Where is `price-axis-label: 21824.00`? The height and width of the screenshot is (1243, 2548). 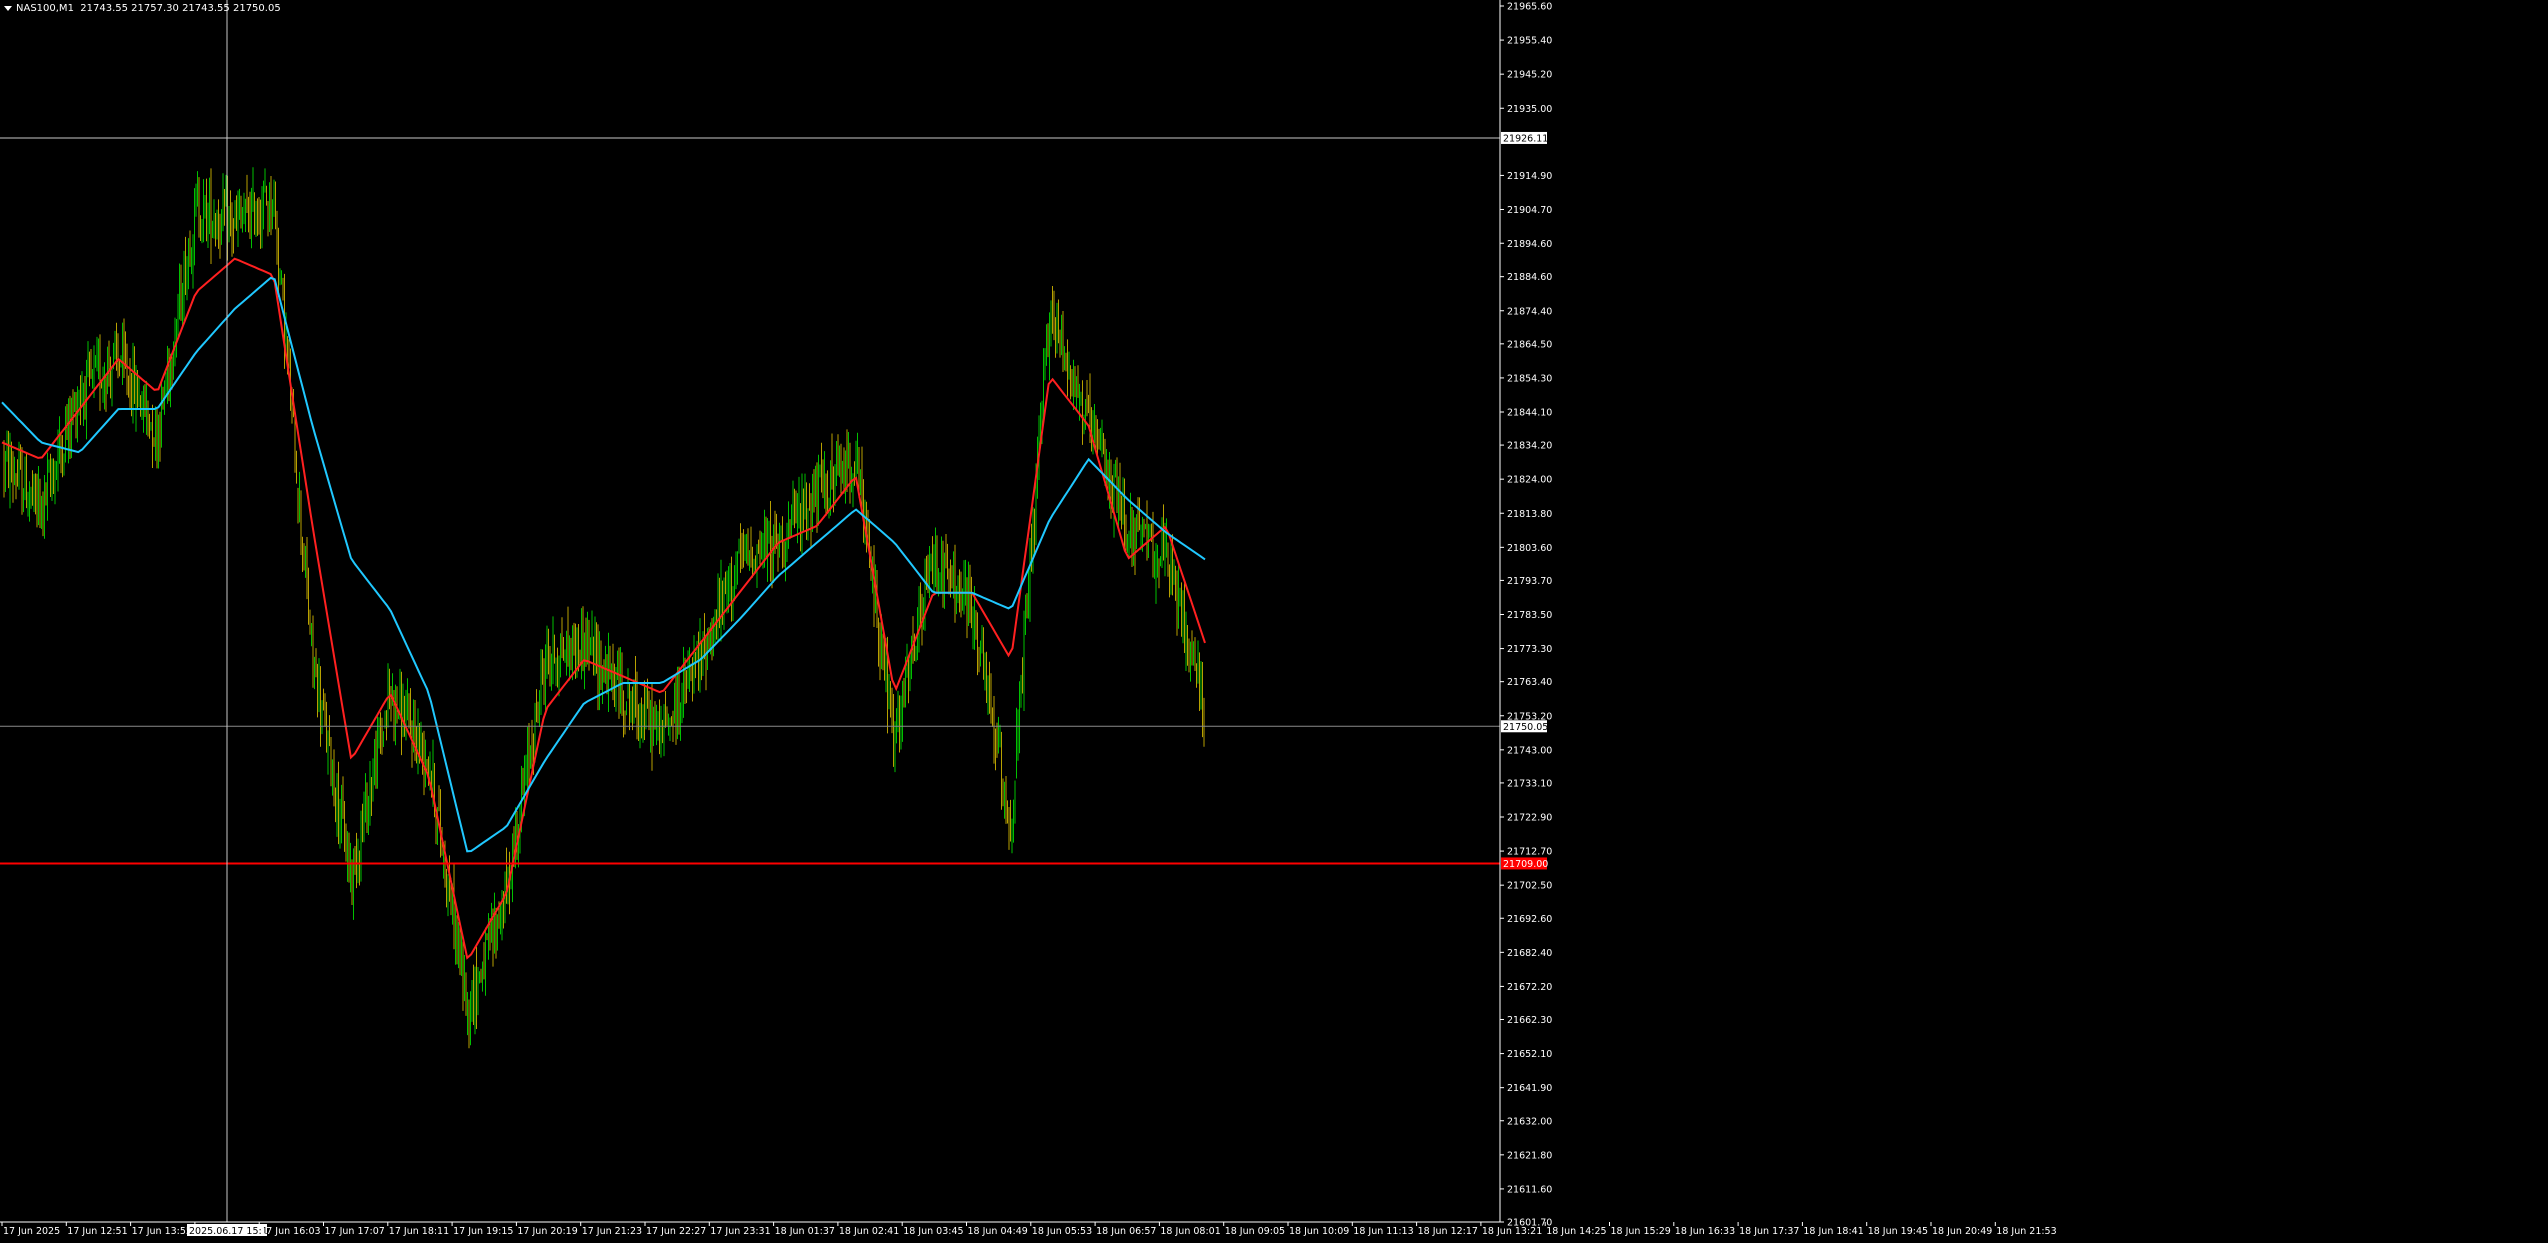 price-axis-label: 21824.00 is located at coordinates (1529, 480).